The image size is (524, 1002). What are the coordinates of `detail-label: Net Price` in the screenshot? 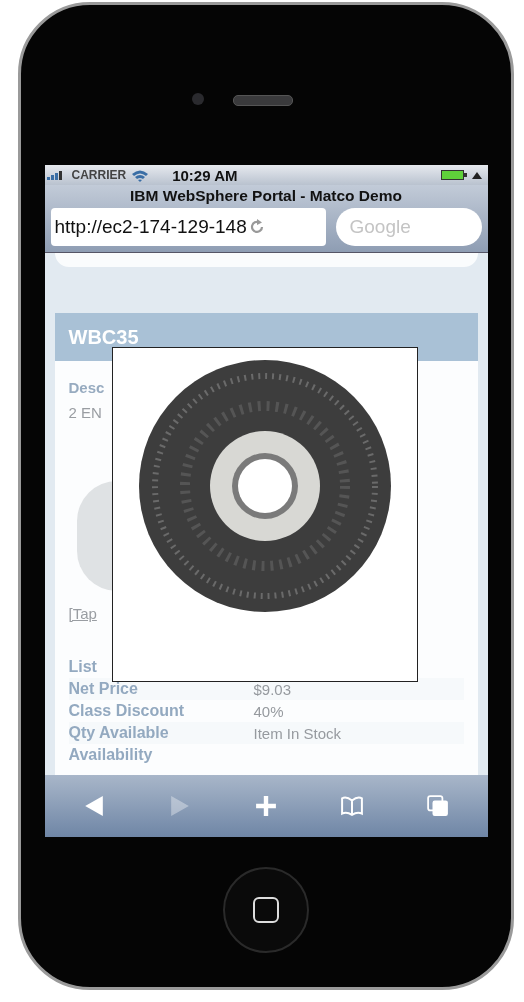 It's located at (103, 689).